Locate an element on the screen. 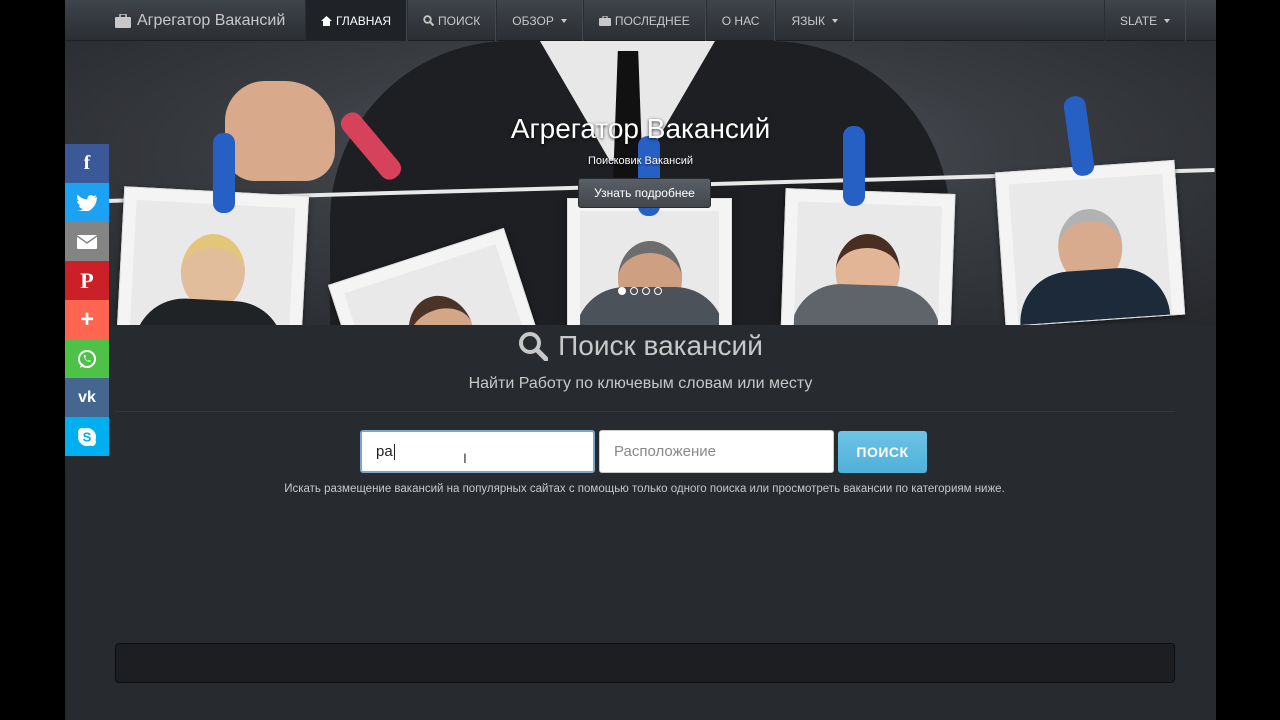 The image size is (1280, 720). search-title: Поиск вакансий is located at coordinates (660, 345).